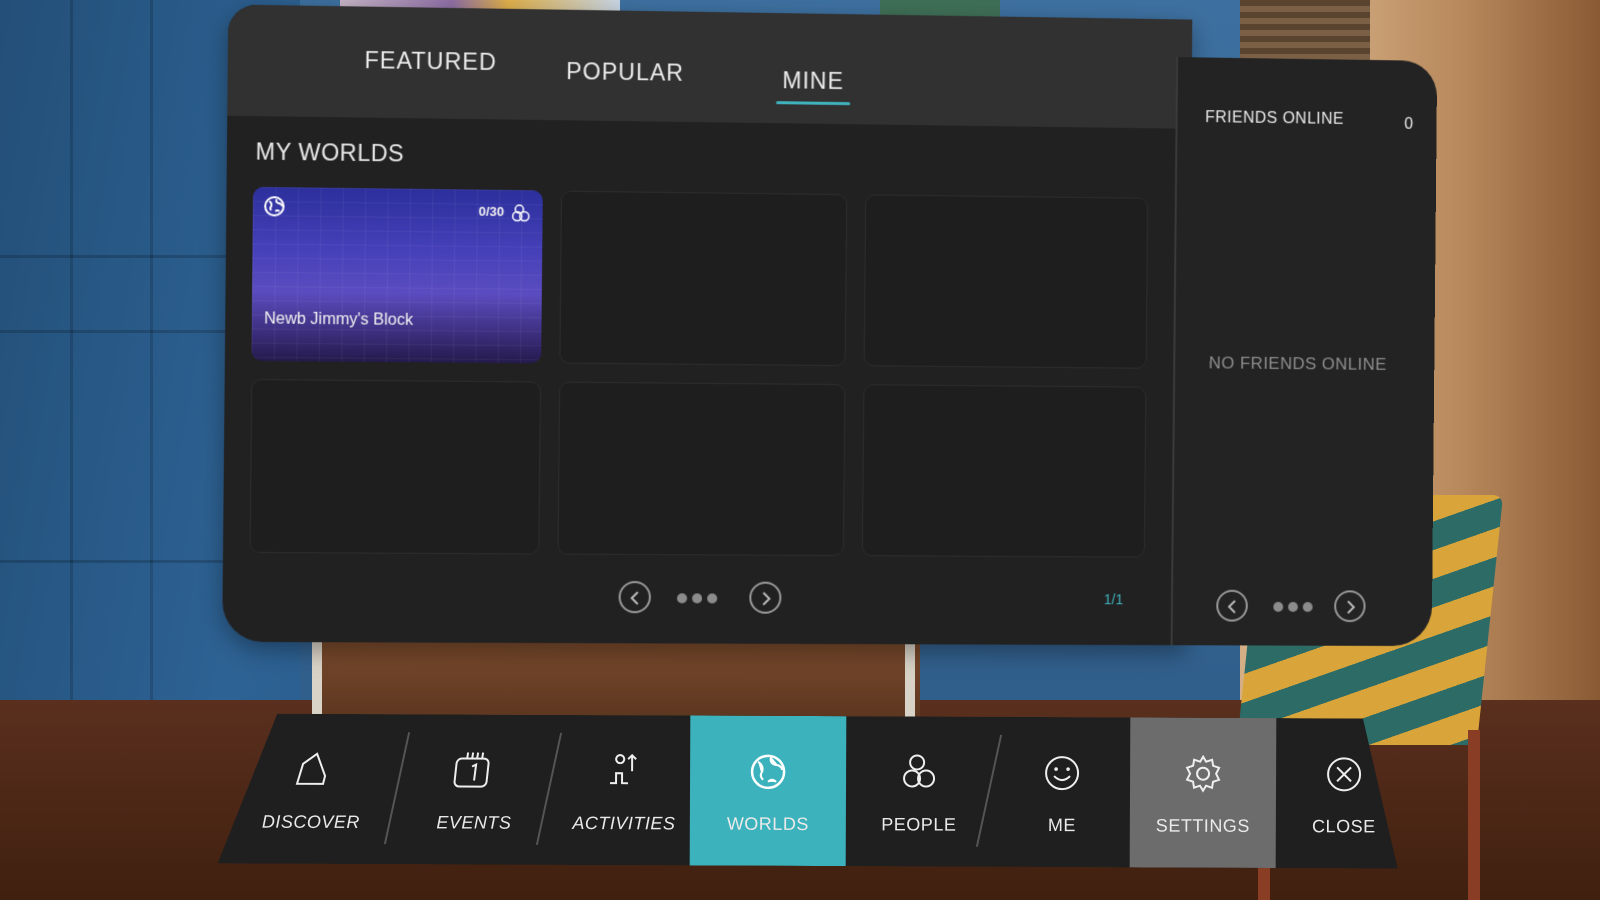  Describe the element at coordinates (620, 680) in the screenshot. I see `doorway` at that location.